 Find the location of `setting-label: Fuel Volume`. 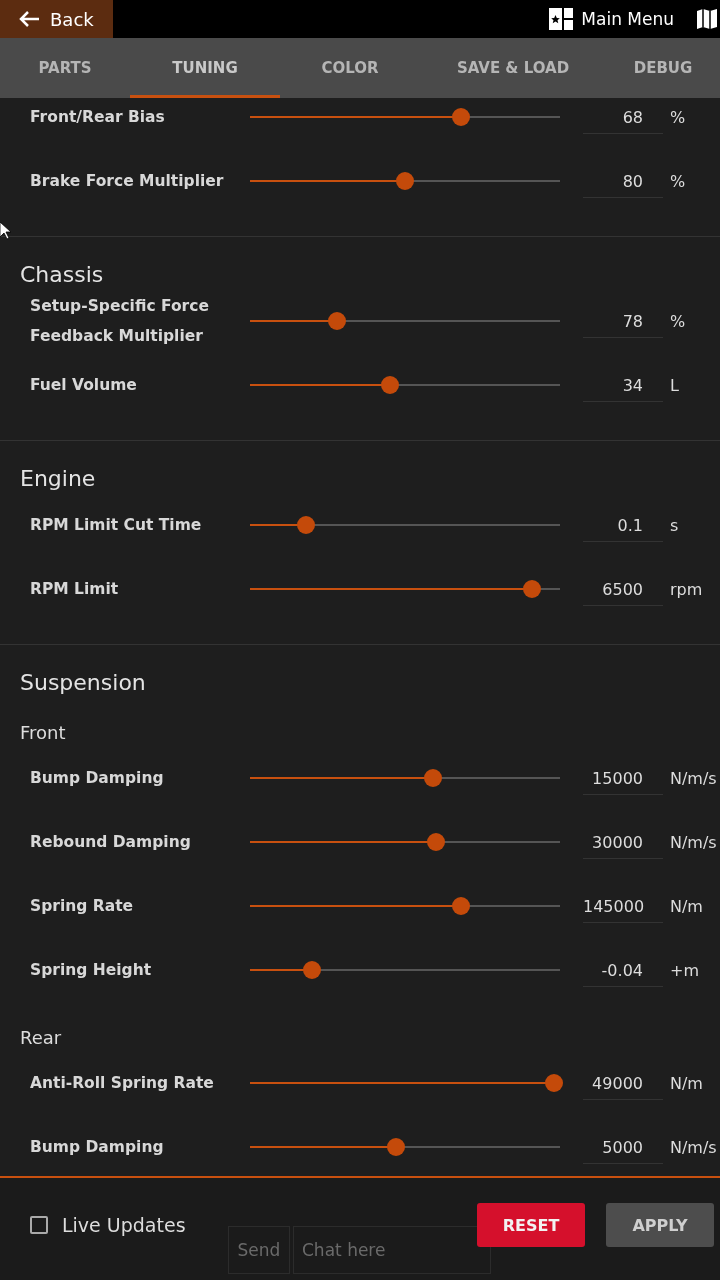

setting-label: Fuel Volume is located at coordinates (83, 385).